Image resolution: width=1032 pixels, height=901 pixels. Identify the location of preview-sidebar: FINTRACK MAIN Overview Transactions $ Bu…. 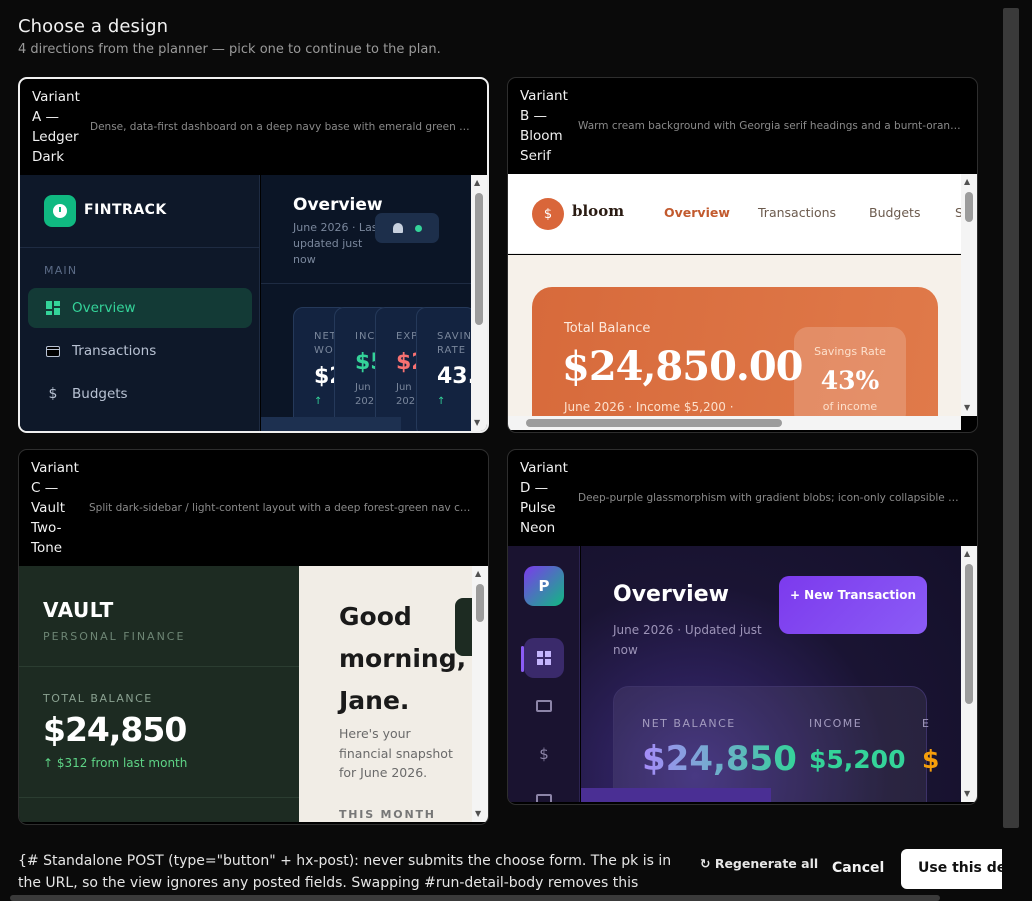
(140, 303).